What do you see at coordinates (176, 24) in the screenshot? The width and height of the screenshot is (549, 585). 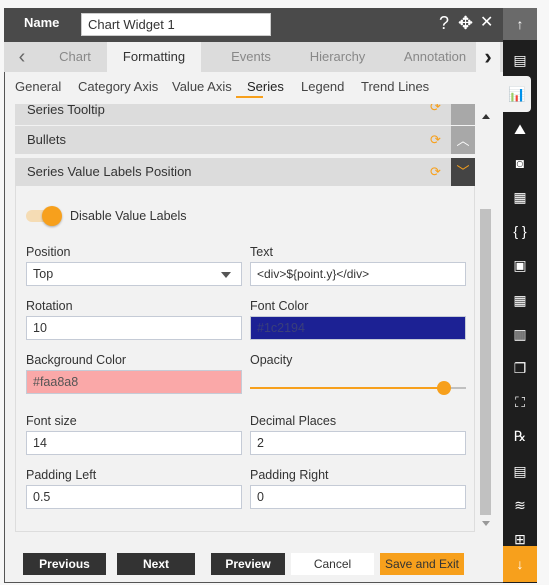 I see `widget-name-input` at bounding box center [176, 24].